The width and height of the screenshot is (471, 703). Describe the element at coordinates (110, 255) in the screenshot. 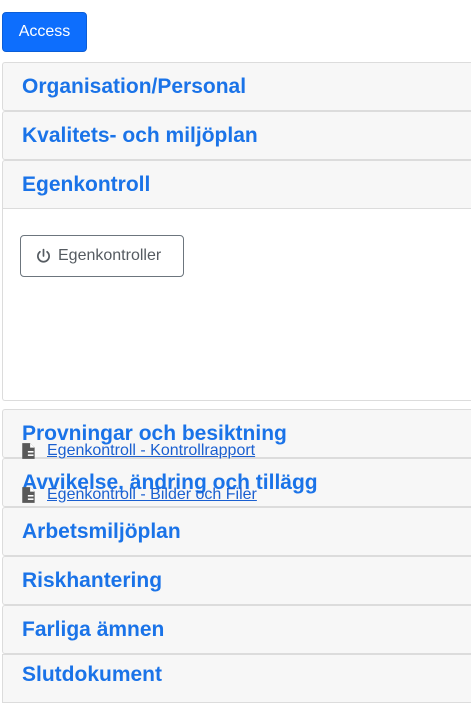

I see `egenkontroller-button-label: Egenkontroller` at that location.